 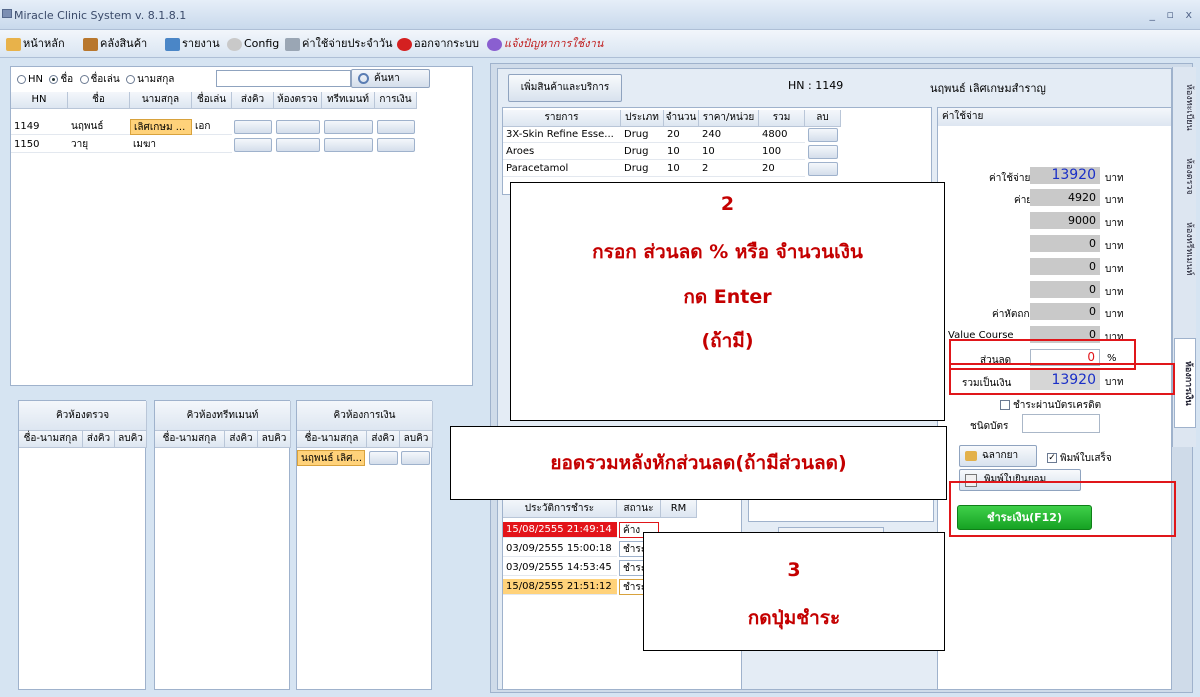 What do you see at coordinates (998, 456) in the screenshot?
I see `drug-label-button: ฉลากยา` at bounding box center [998, 456].